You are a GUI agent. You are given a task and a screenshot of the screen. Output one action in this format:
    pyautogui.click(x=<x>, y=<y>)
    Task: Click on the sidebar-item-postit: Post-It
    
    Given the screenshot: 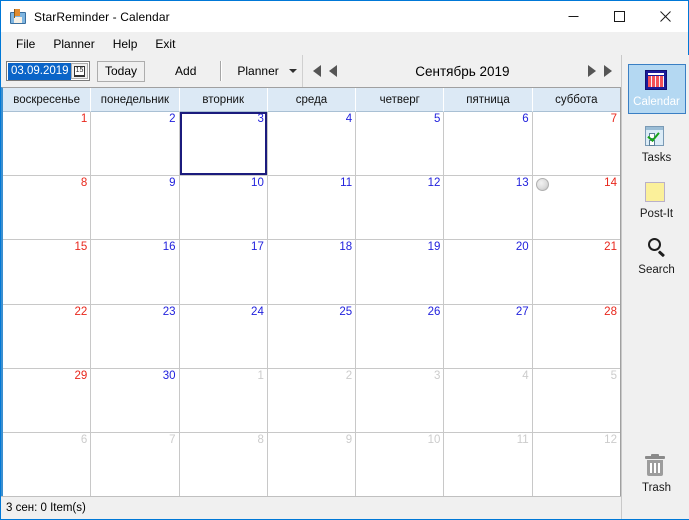 What is the action you would take?
    pyautogui.click(x=657, y=201)
    